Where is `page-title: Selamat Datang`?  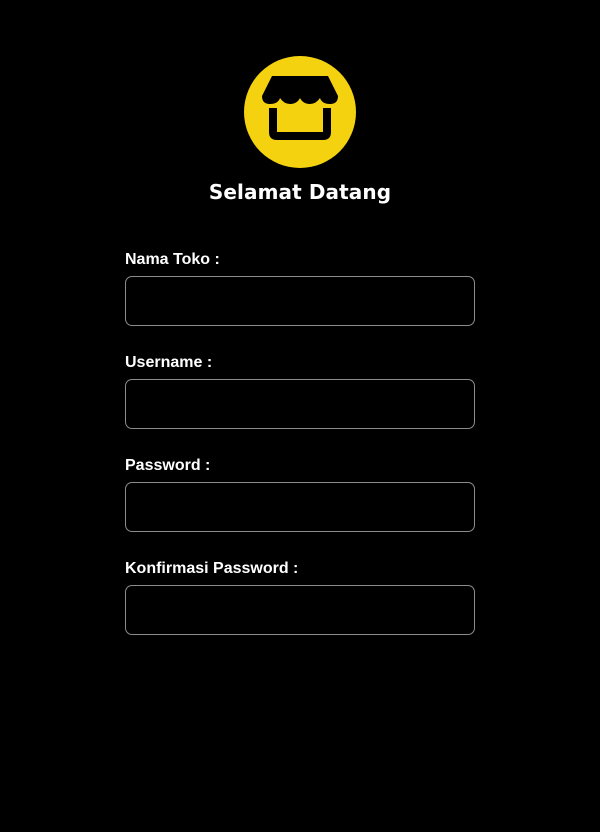 page-title: Selamat Datang is located at coordinates (300, 192).